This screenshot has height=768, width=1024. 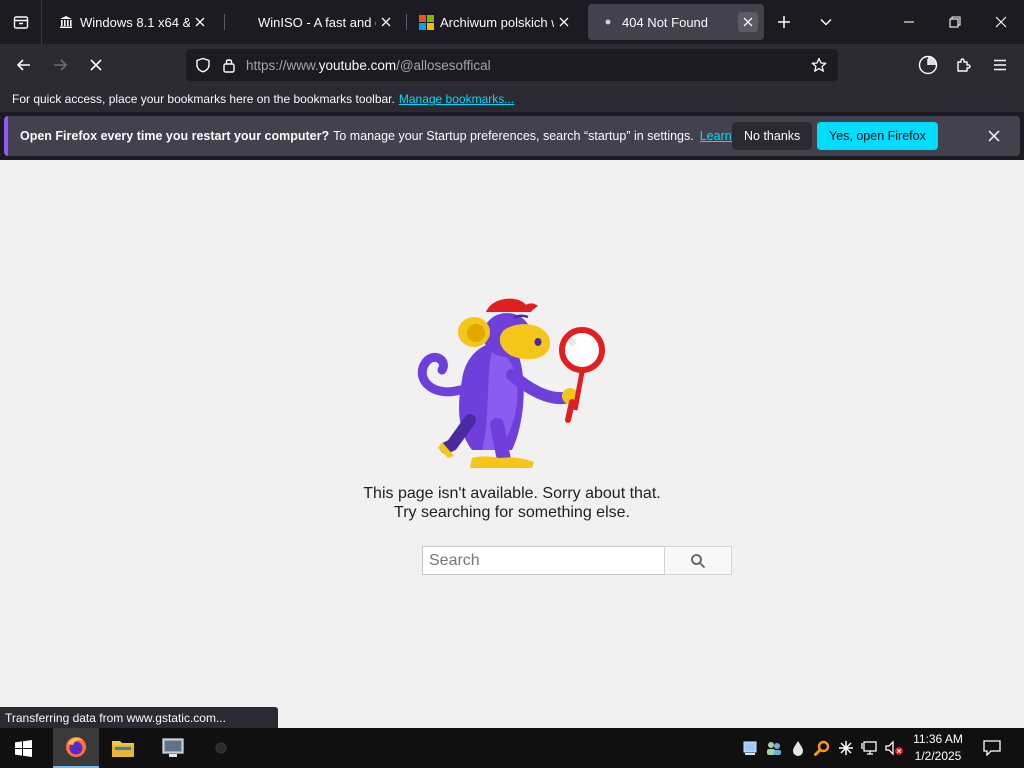 I want to click on windows-start-icon, so click(x=23, y=748).